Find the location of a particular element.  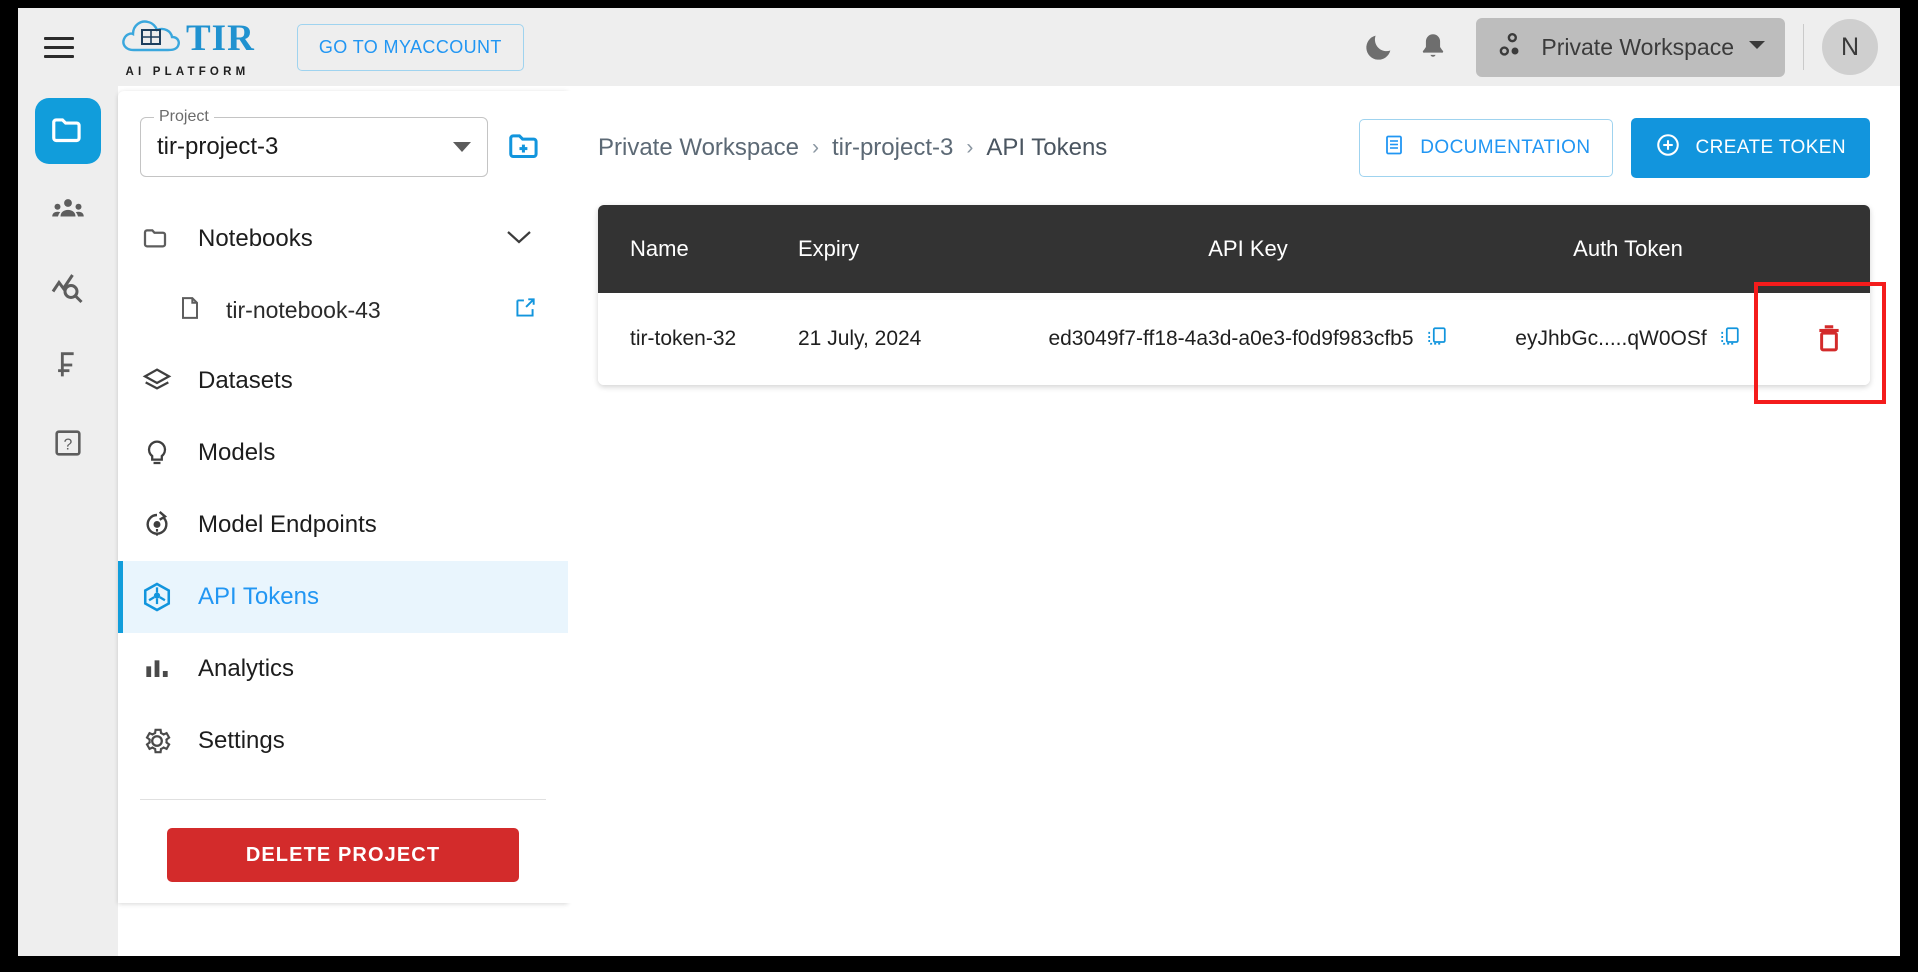

workspace-nodes-icon is located at coordinates (1511, 47).